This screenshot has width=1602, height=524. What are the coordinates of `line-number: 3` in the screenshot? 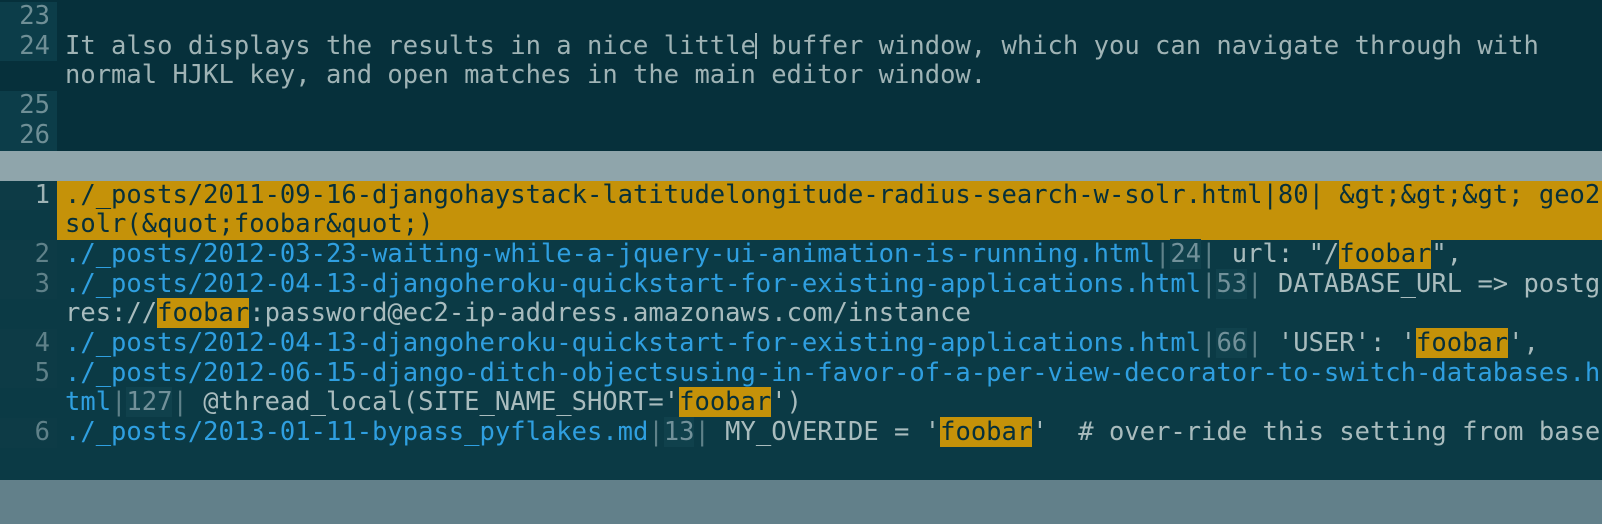 It's located at (28, 284).